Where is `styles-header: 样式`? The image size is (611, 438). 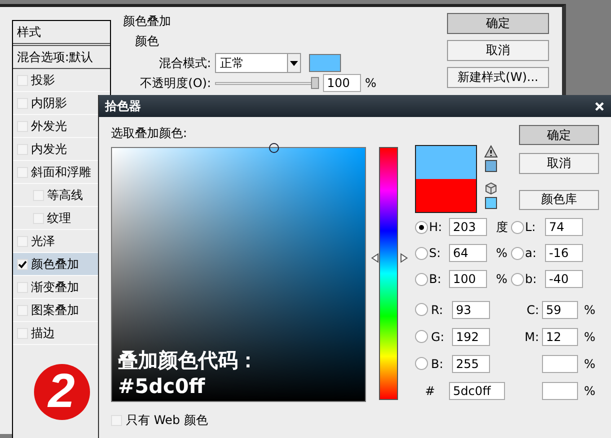 styles-header: 样式 is located at coordinates (61, 33).